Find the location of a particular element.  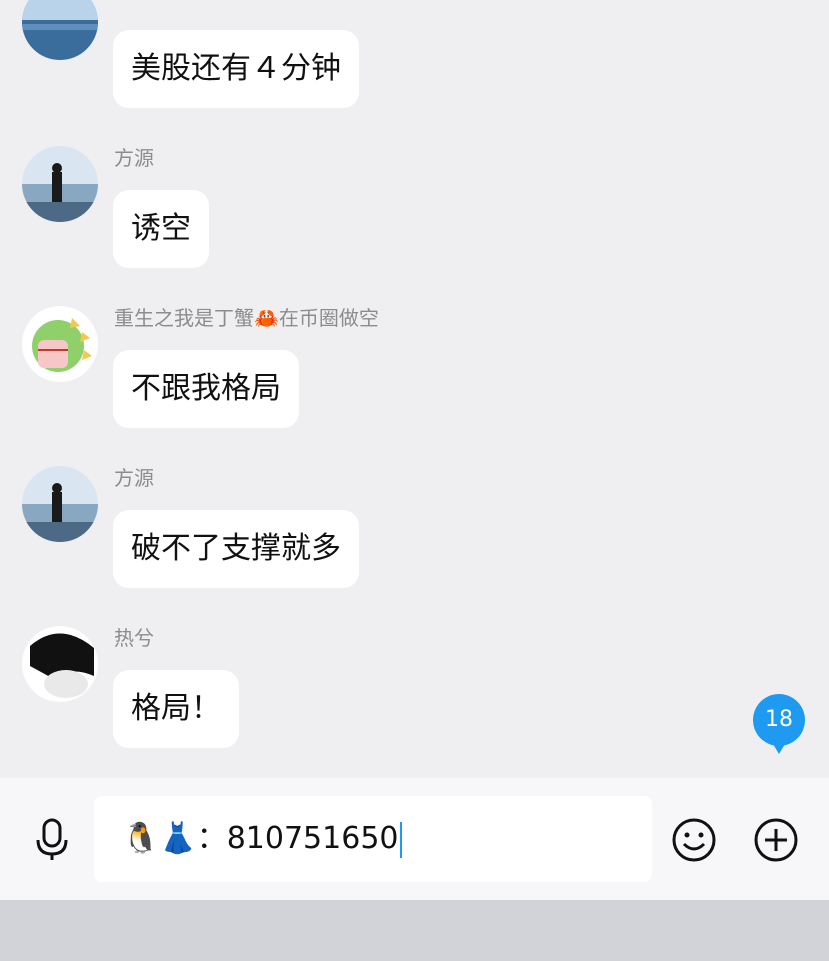

sender-name: ns is located at coordinates (125, 2).